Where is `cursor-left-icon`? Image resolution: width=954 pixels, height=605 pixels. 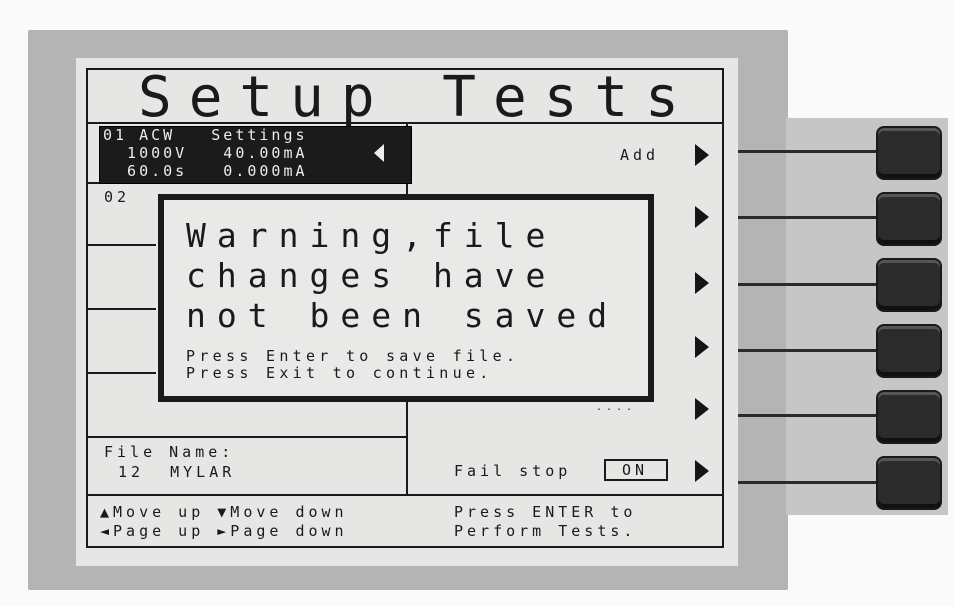
cursor-left-icon is located at coordinates (379, 153).